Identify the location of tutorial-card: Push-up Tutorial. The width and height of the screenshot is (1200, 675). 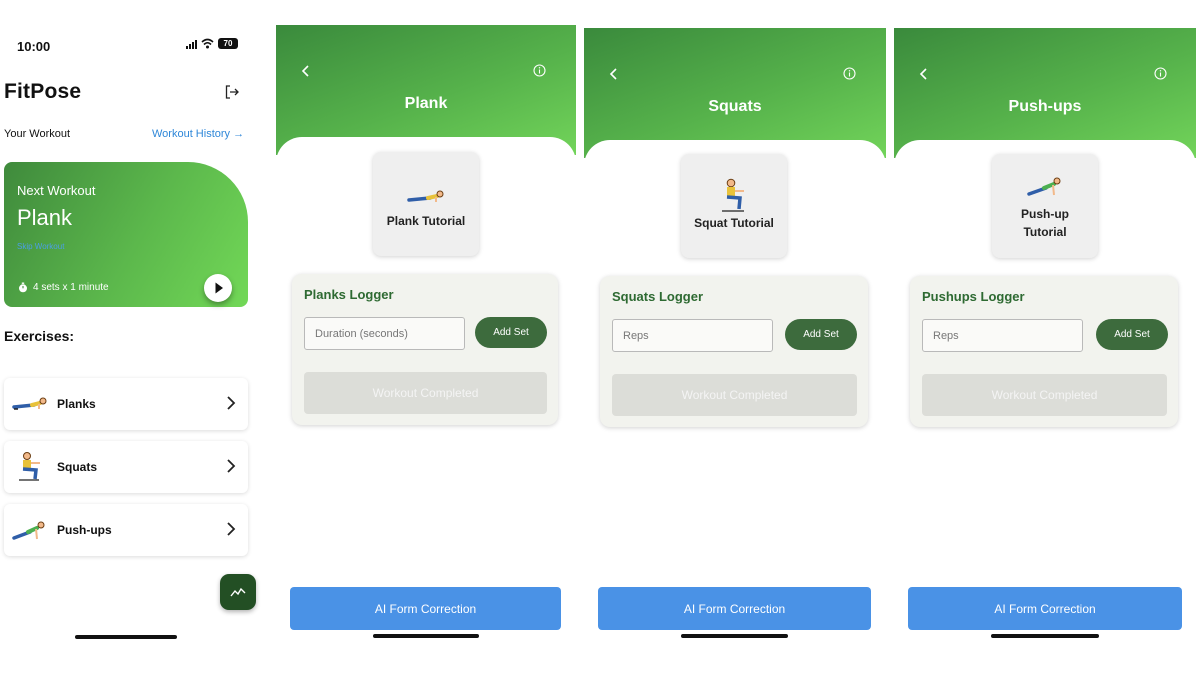
(1045, 206).